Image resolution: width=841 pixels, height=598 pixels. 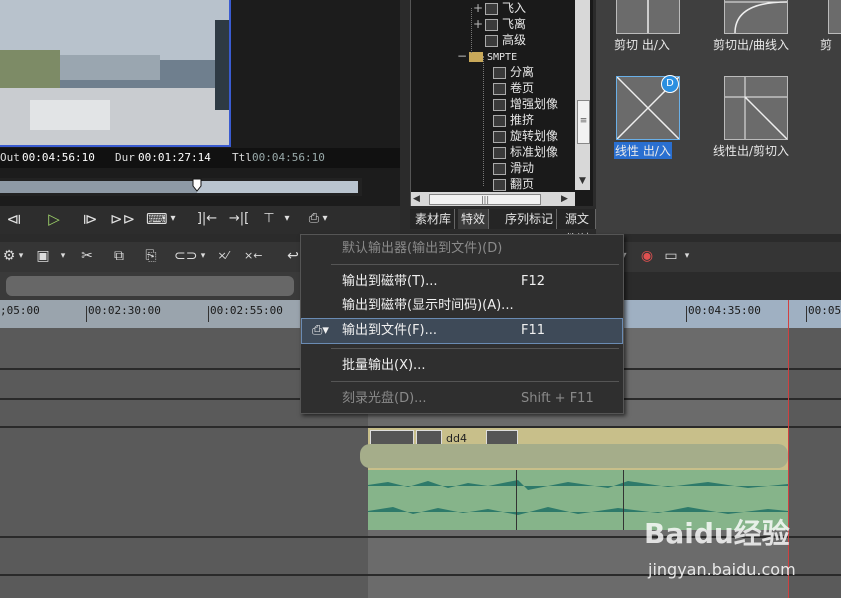 I want to click on tree-item-label: 翻页, so click(x=522, y=184).